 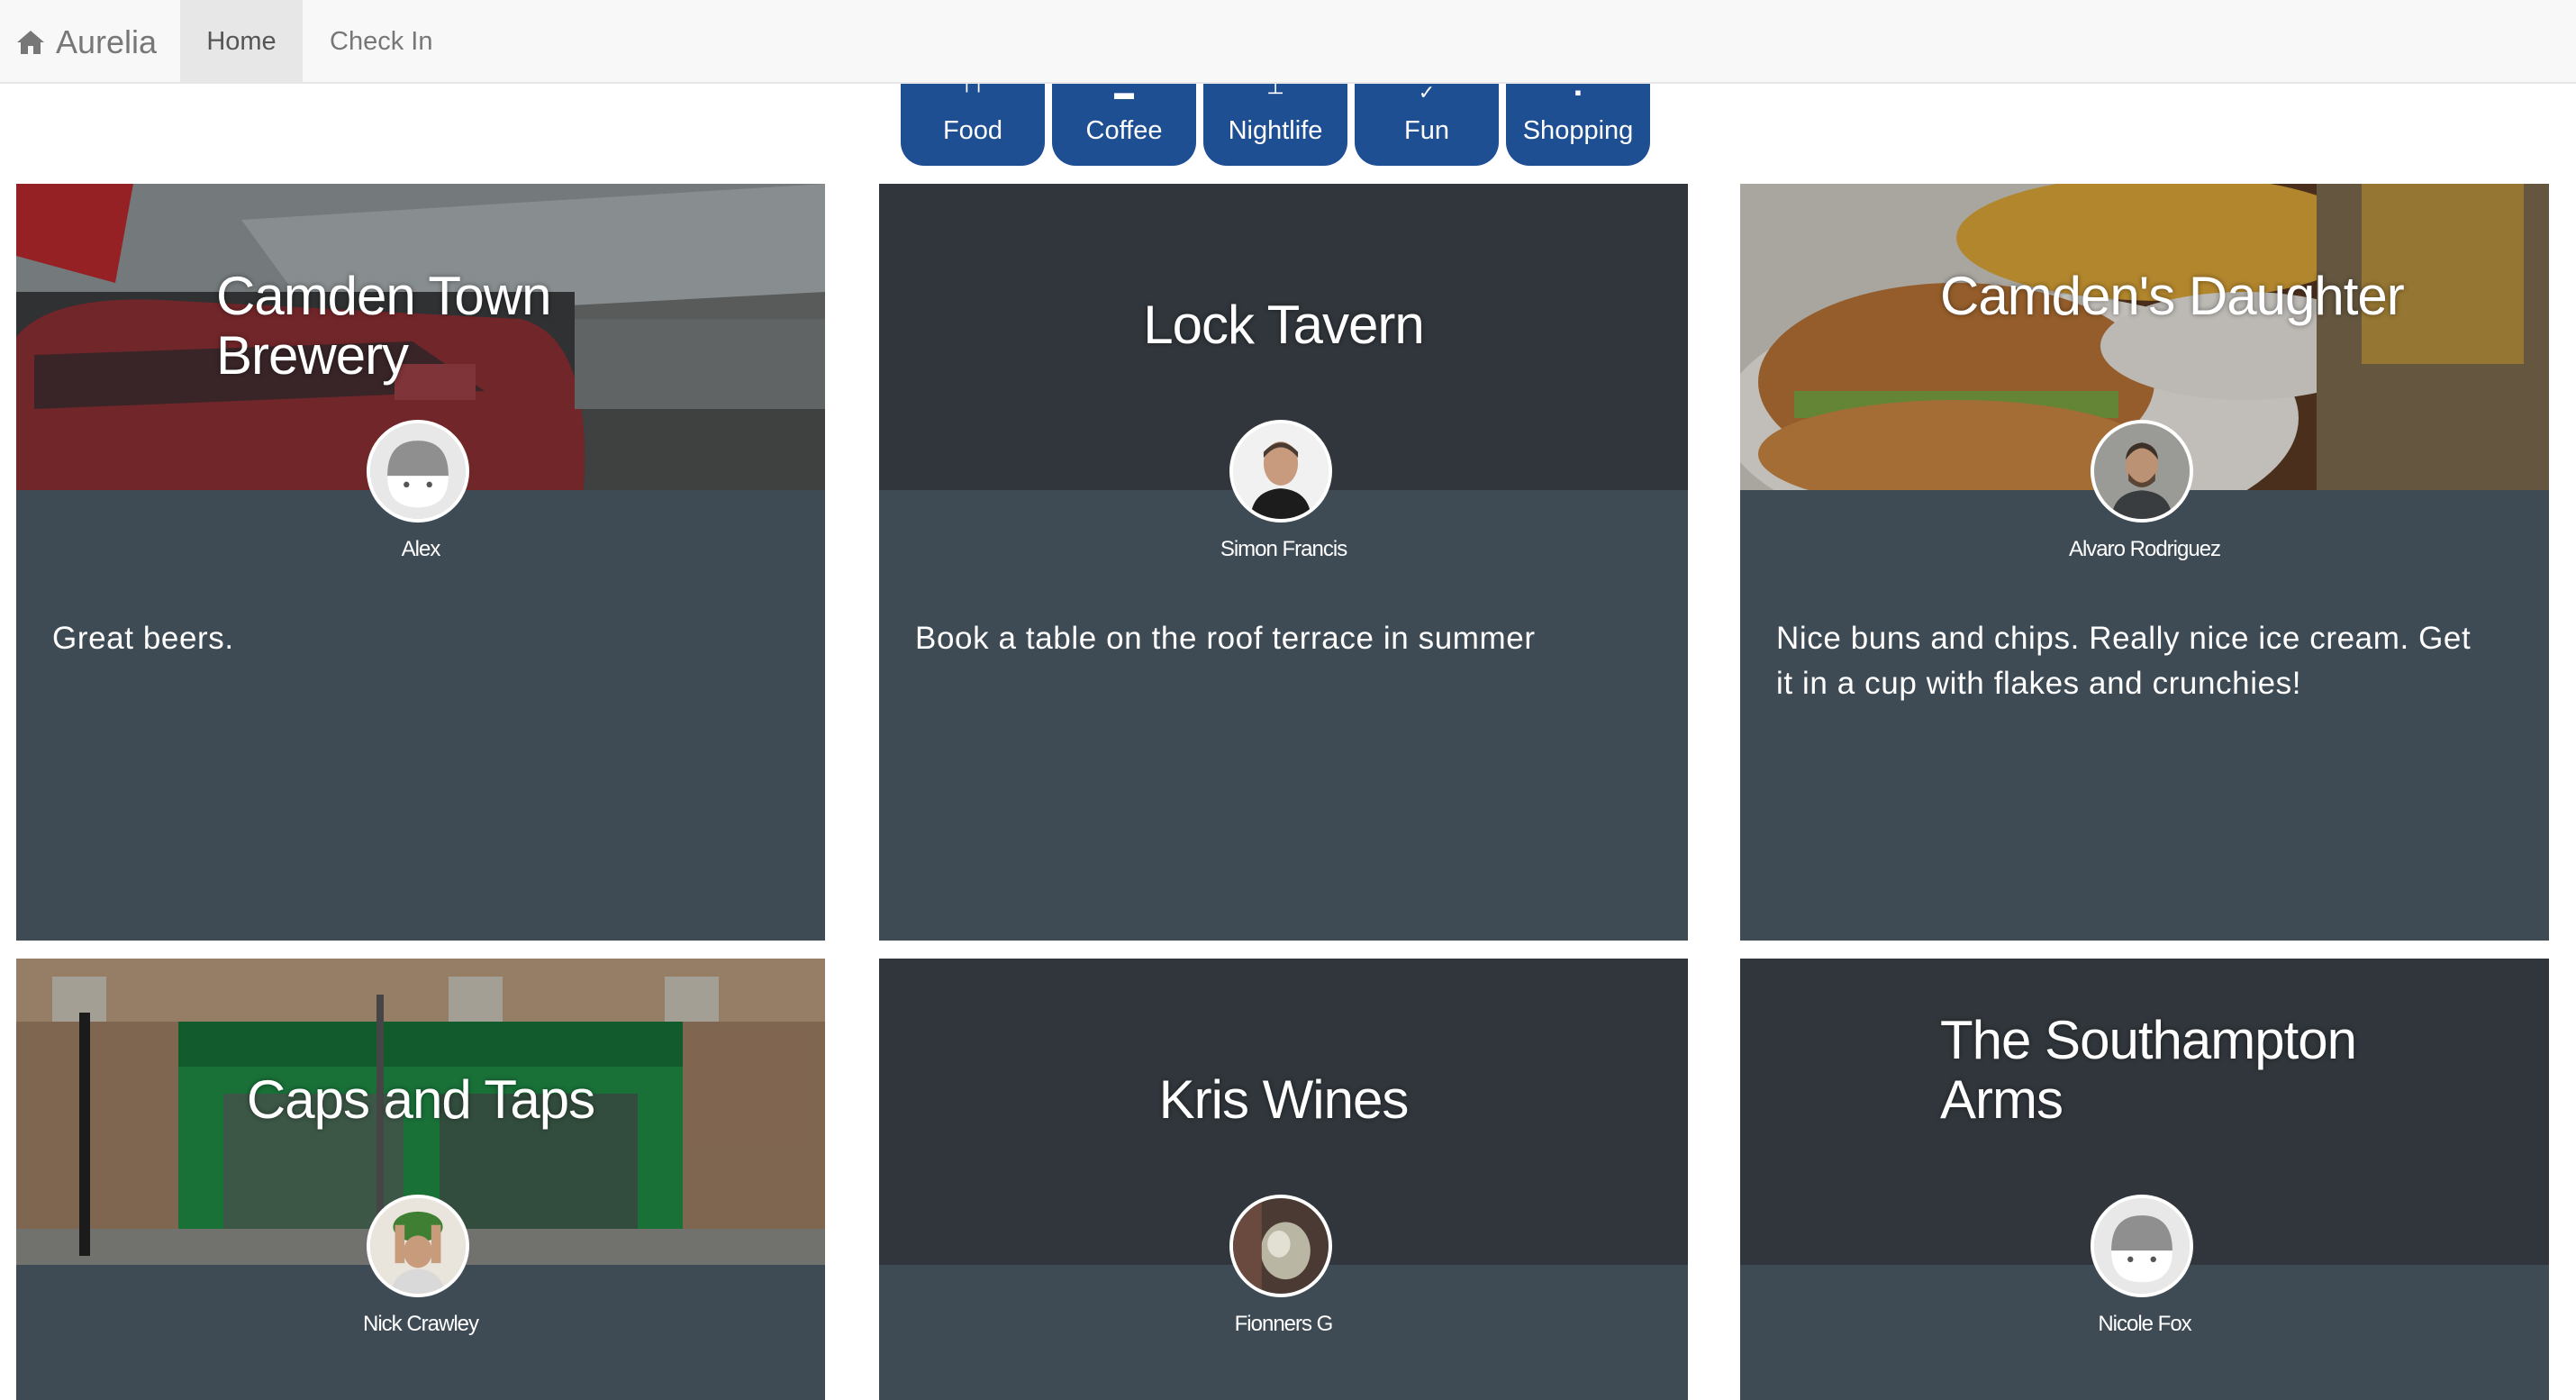 I want to click on cocktail-glass-icon: ┴, so click(x=1275, y=93).